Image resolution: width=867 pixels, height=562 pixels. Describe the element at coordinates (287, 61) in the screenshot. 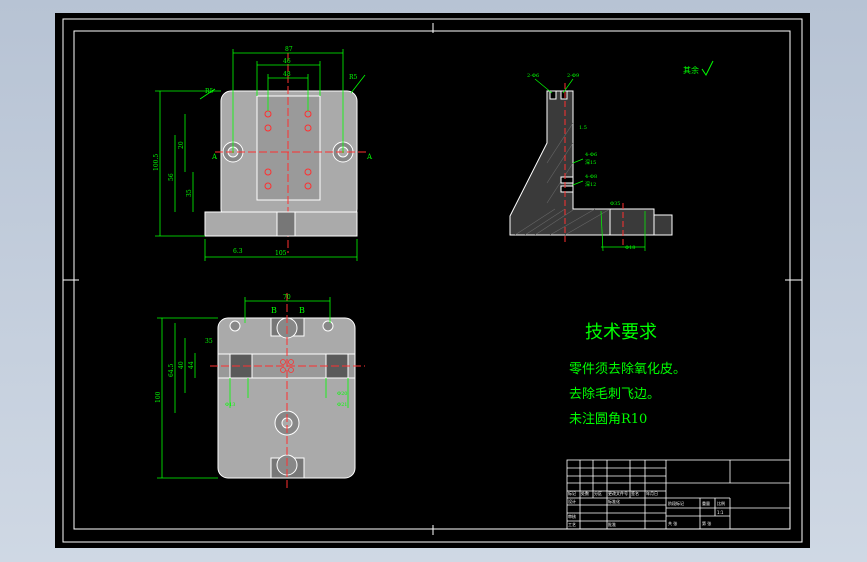

I see `front-dim-slot: 46` at that location.